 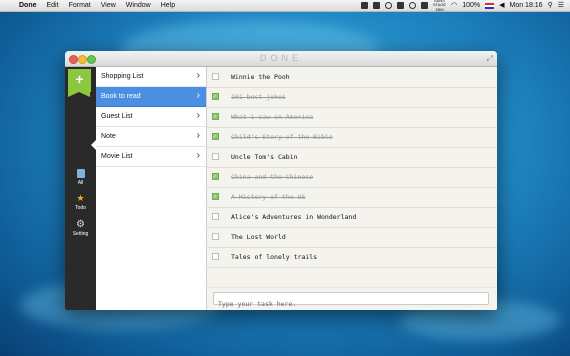 I want to click on window-title: DONE, so click(x=280, y=58).